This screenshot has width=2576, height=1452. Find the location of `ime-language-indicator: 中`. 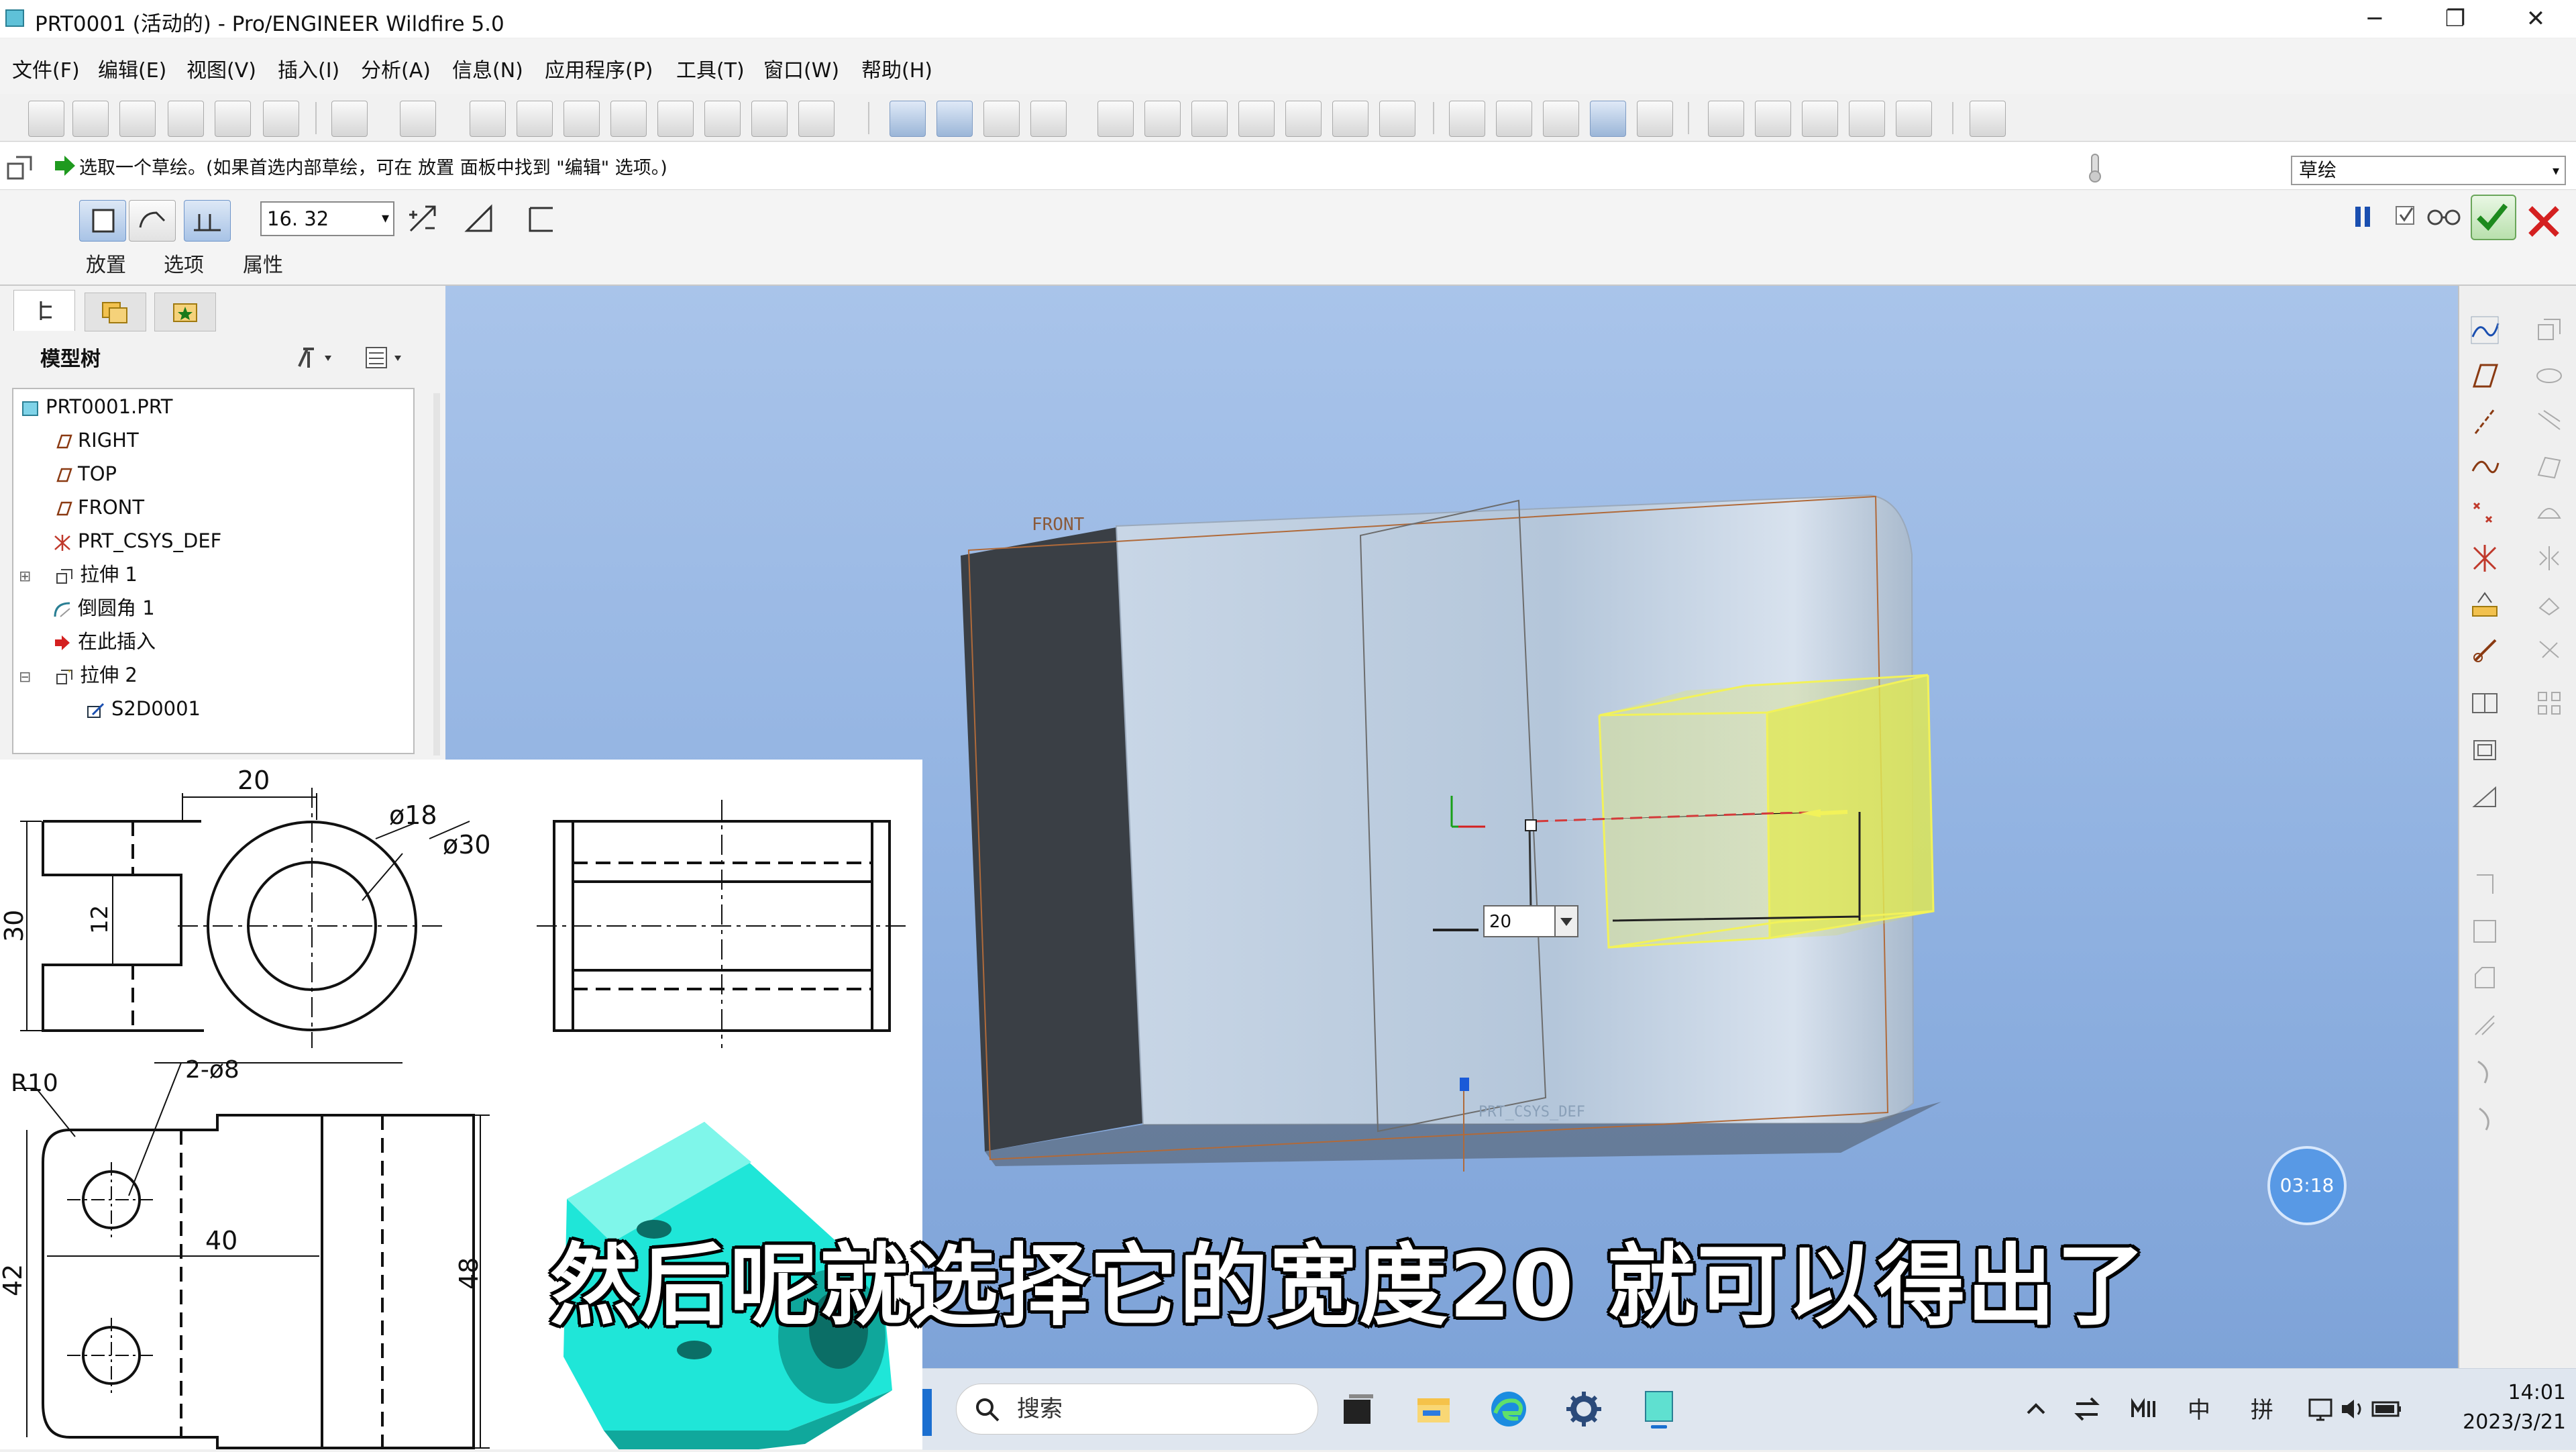

ime-language-indicator: 中 is located at coordinates (2199, 1408).